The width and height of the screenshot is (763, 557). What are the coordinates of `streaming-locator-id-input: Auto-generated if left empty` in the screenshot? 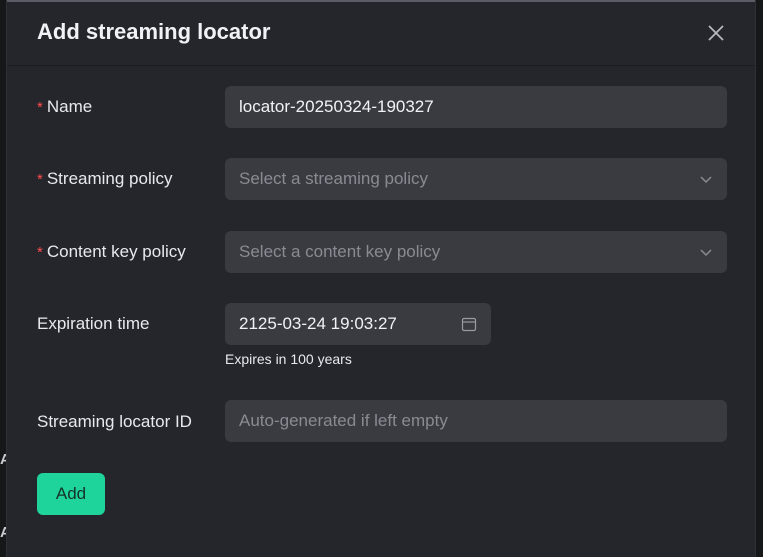 It's located at (476, 421).